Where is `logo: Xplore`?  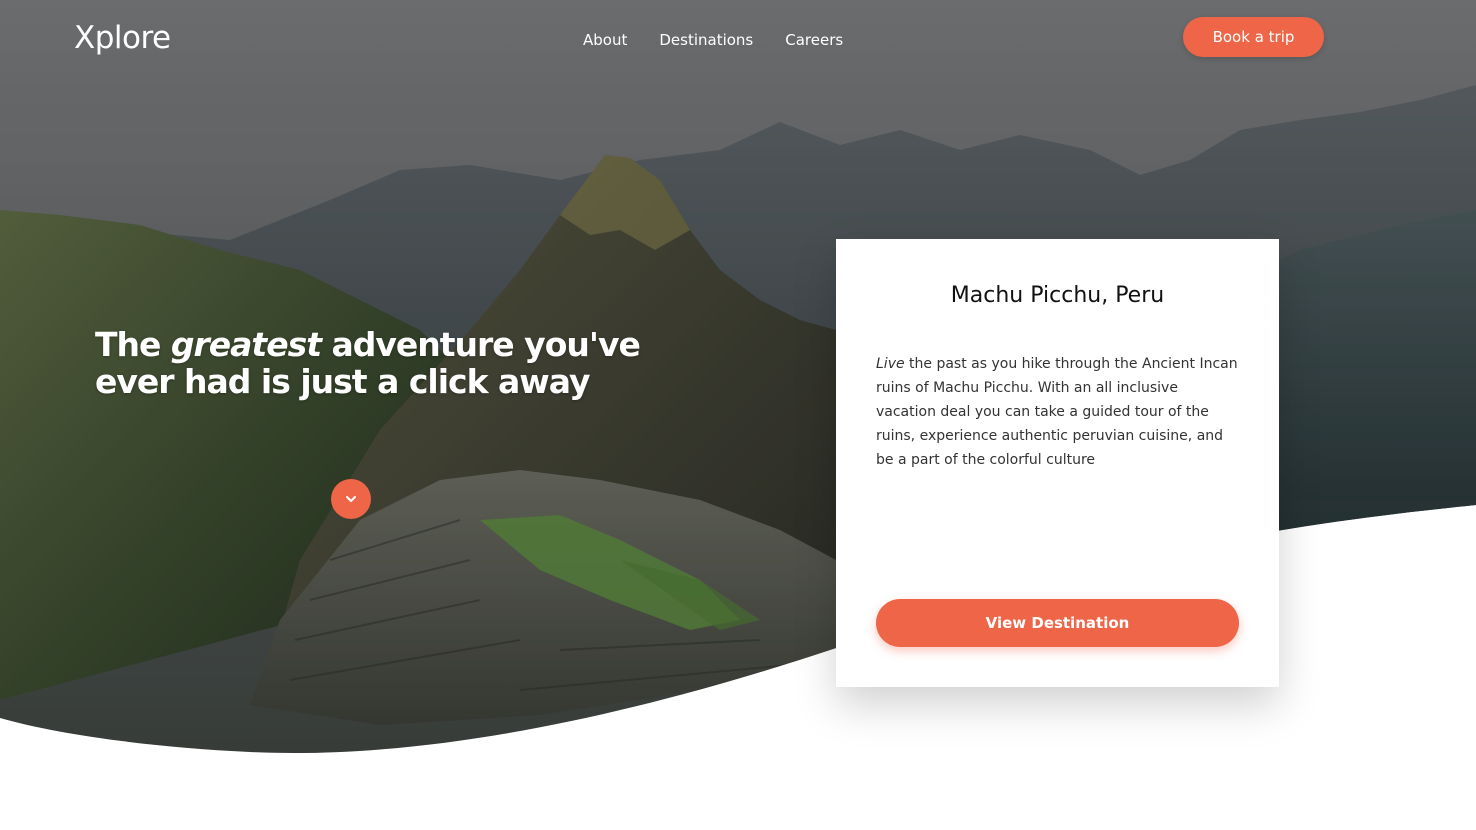
logo: Xplore is located at coordinates (122, 38).